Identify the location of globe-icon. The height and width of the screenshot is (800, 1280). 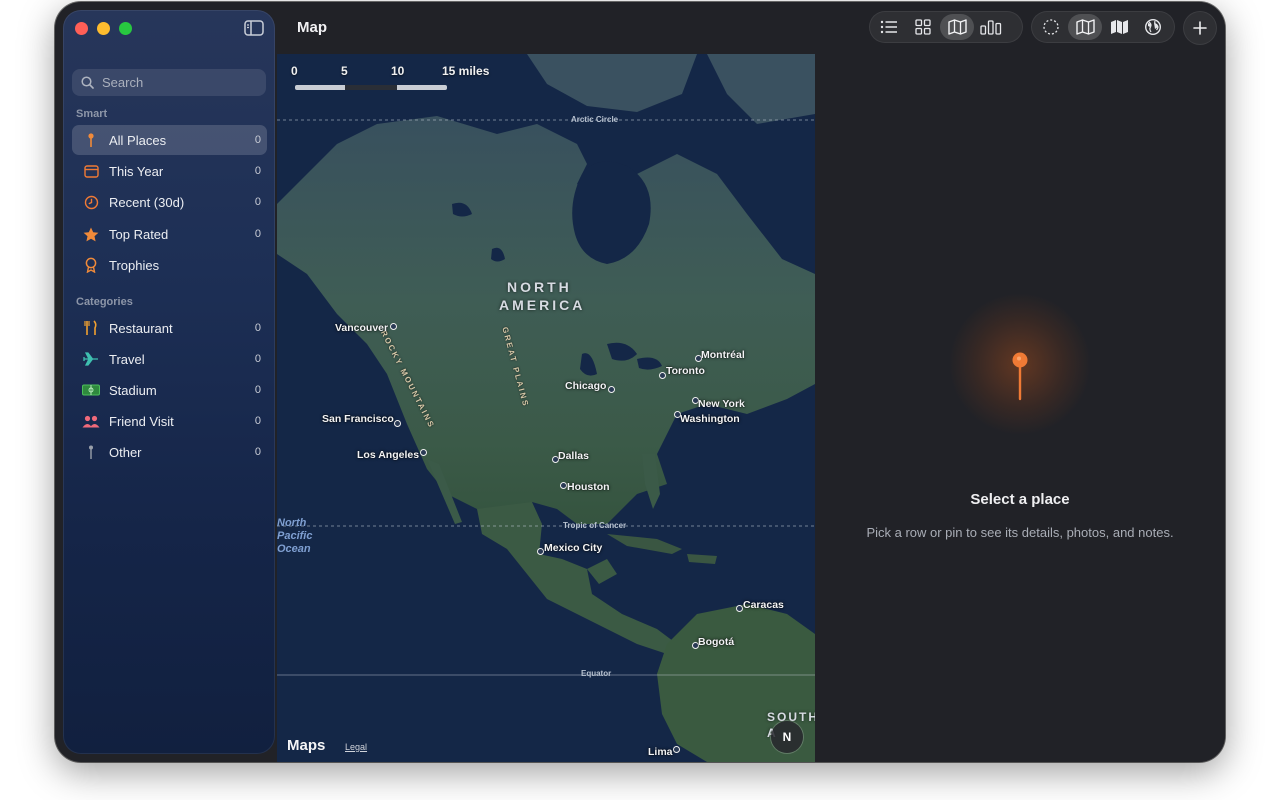
(1153, 27).